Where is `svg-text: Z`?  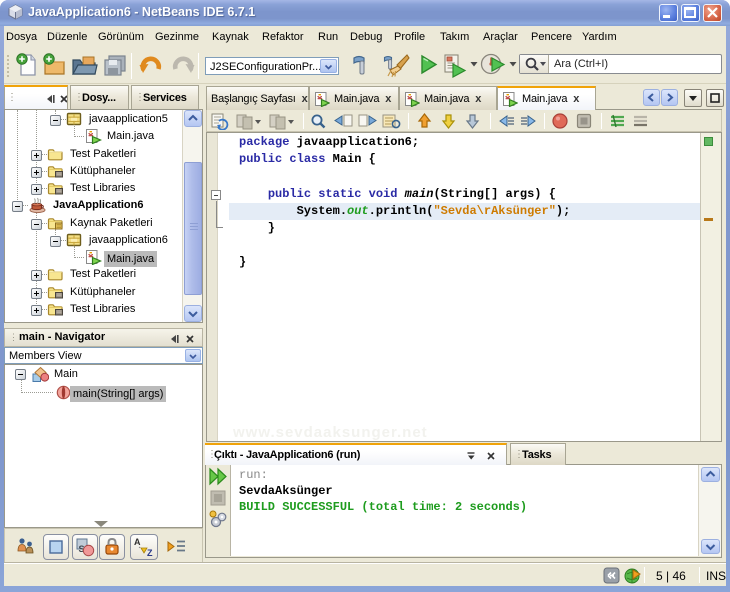 svg-text: Z is located at coordinates (150, 553).